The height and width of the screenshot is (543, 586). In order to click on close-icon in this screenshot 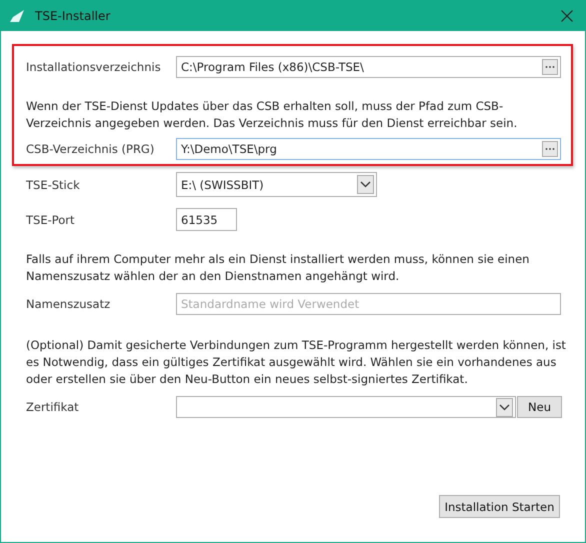, I will do `click(567, 16)`.